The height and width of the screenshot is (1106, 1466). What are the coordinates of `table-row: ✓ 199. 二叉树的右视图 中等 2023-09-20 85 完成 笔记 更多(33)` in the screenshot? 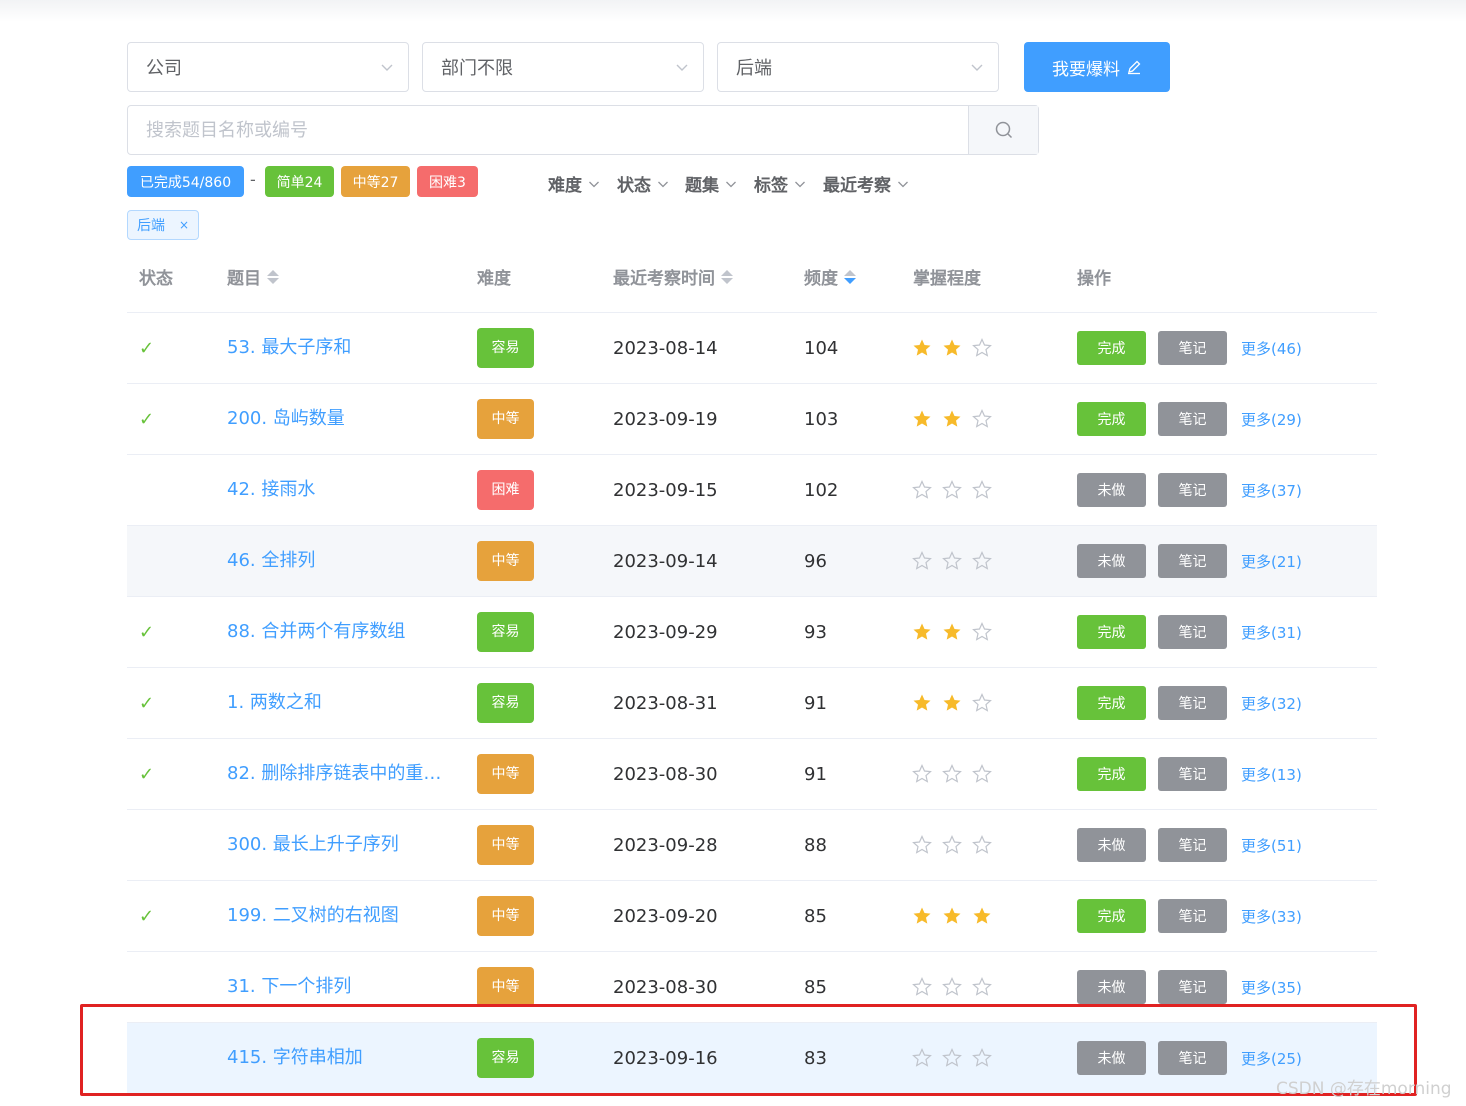 It's located at (752, 915).